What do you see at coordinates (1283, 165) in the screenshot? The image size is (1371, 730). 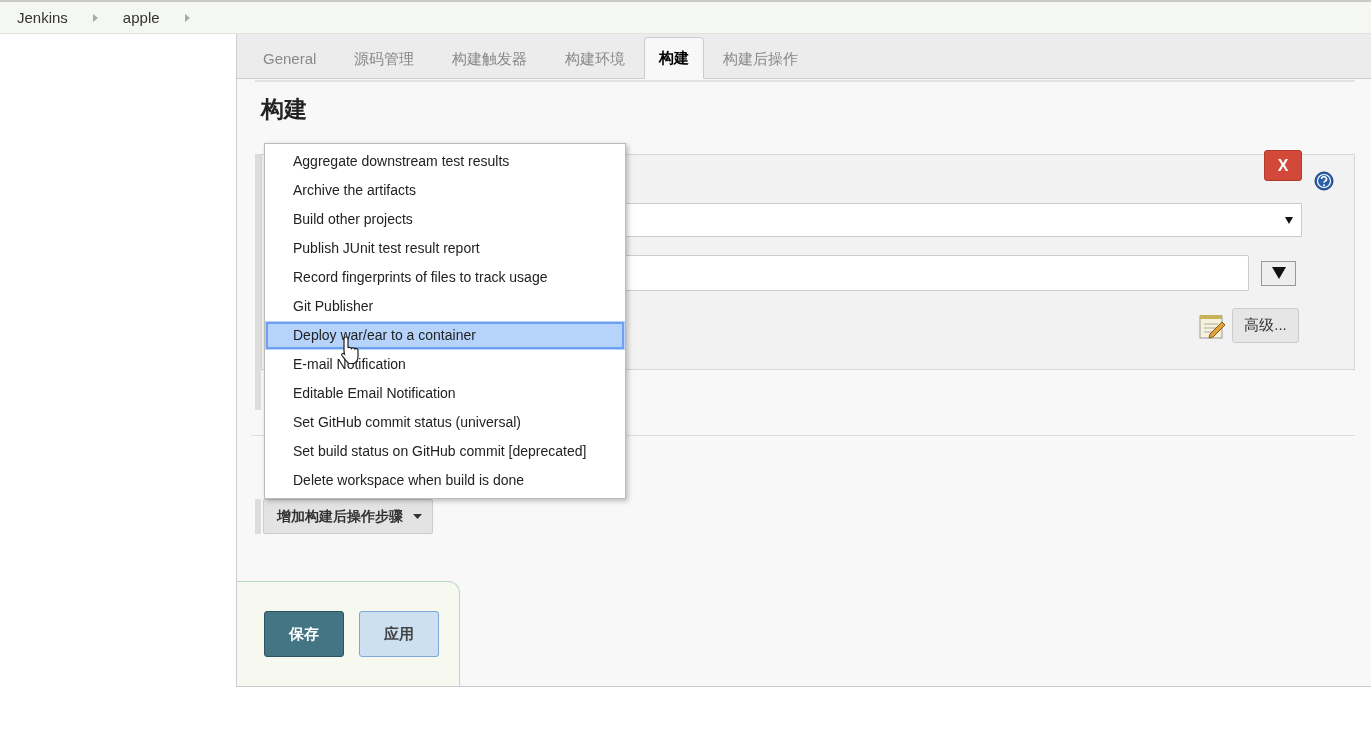 I see `delete-button: X` at bounding box center [1283, 165].